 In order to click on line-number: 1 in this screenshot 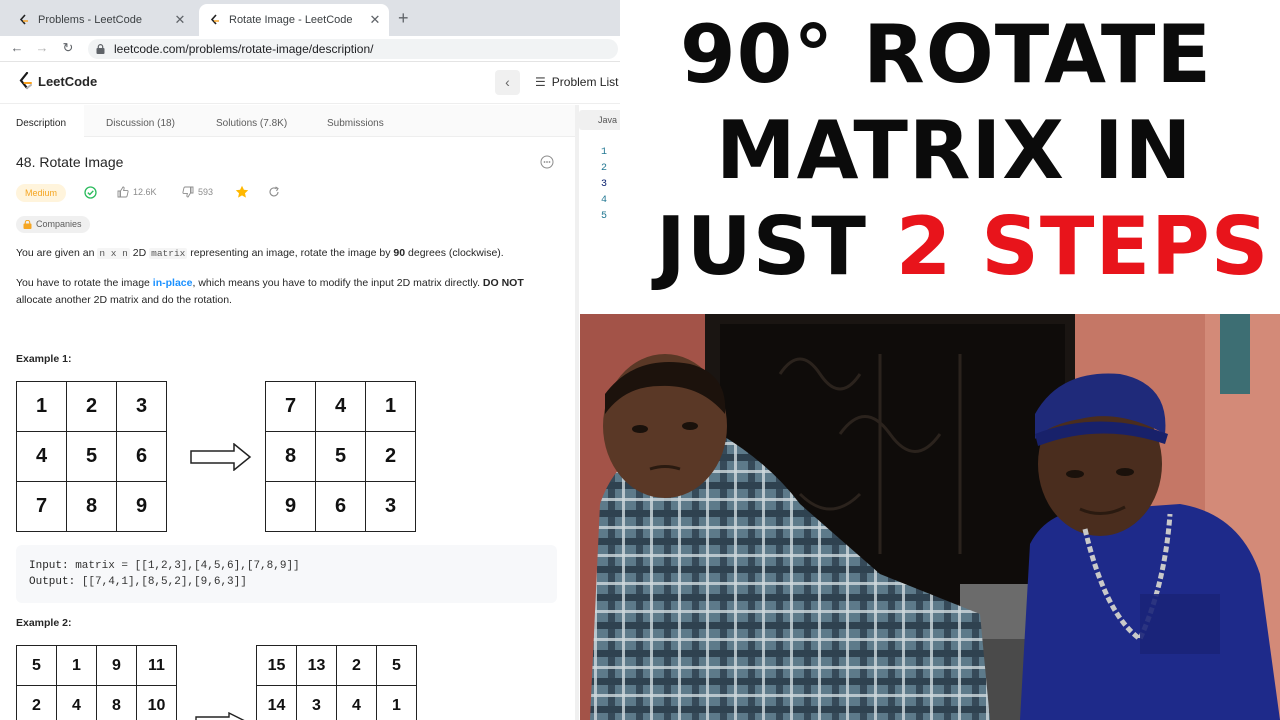, I will do `click(604, 152)`.